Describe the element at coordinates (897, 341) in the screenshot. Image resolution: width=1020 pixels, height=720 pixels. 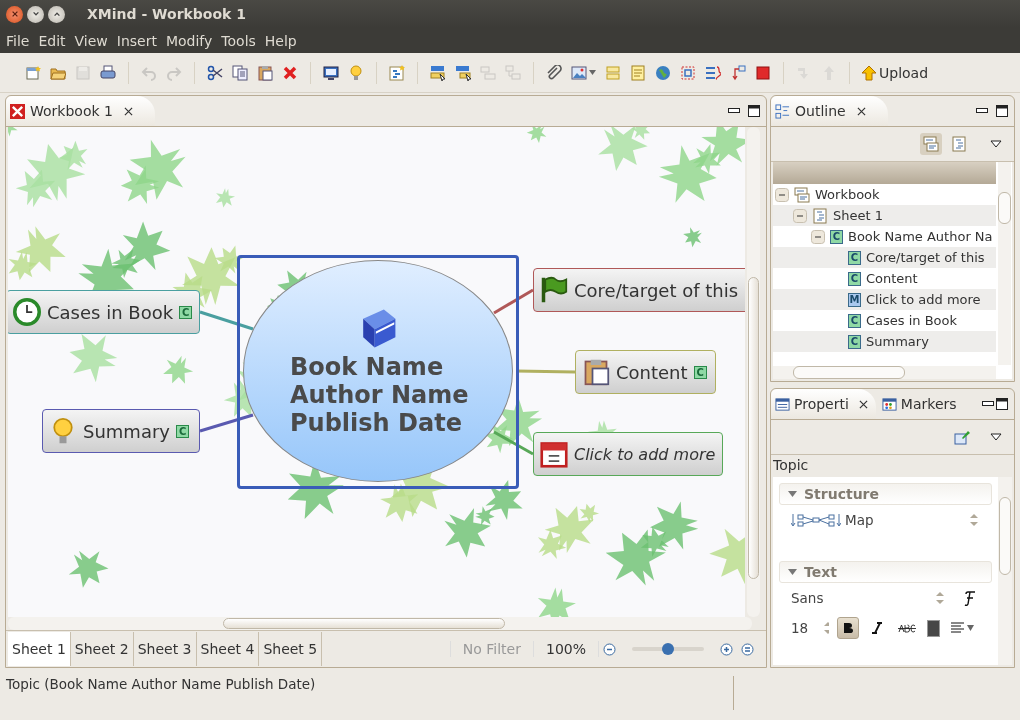
I see `tree-item: Summary` at that location.